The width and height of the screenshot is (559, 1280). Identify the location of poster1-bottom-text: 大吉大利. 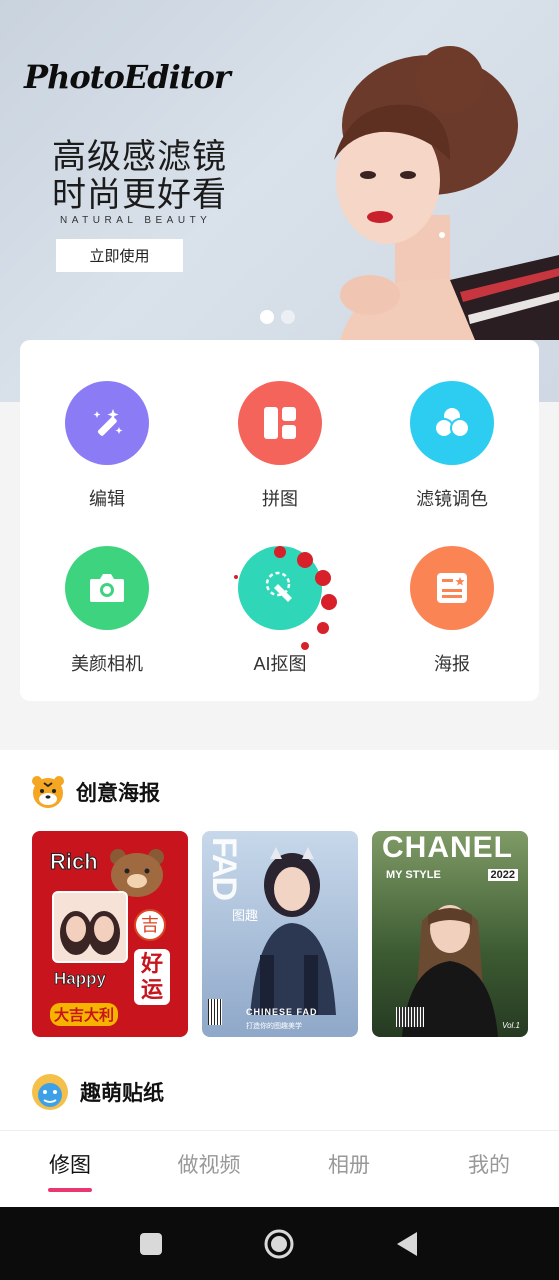
(84, 1014).